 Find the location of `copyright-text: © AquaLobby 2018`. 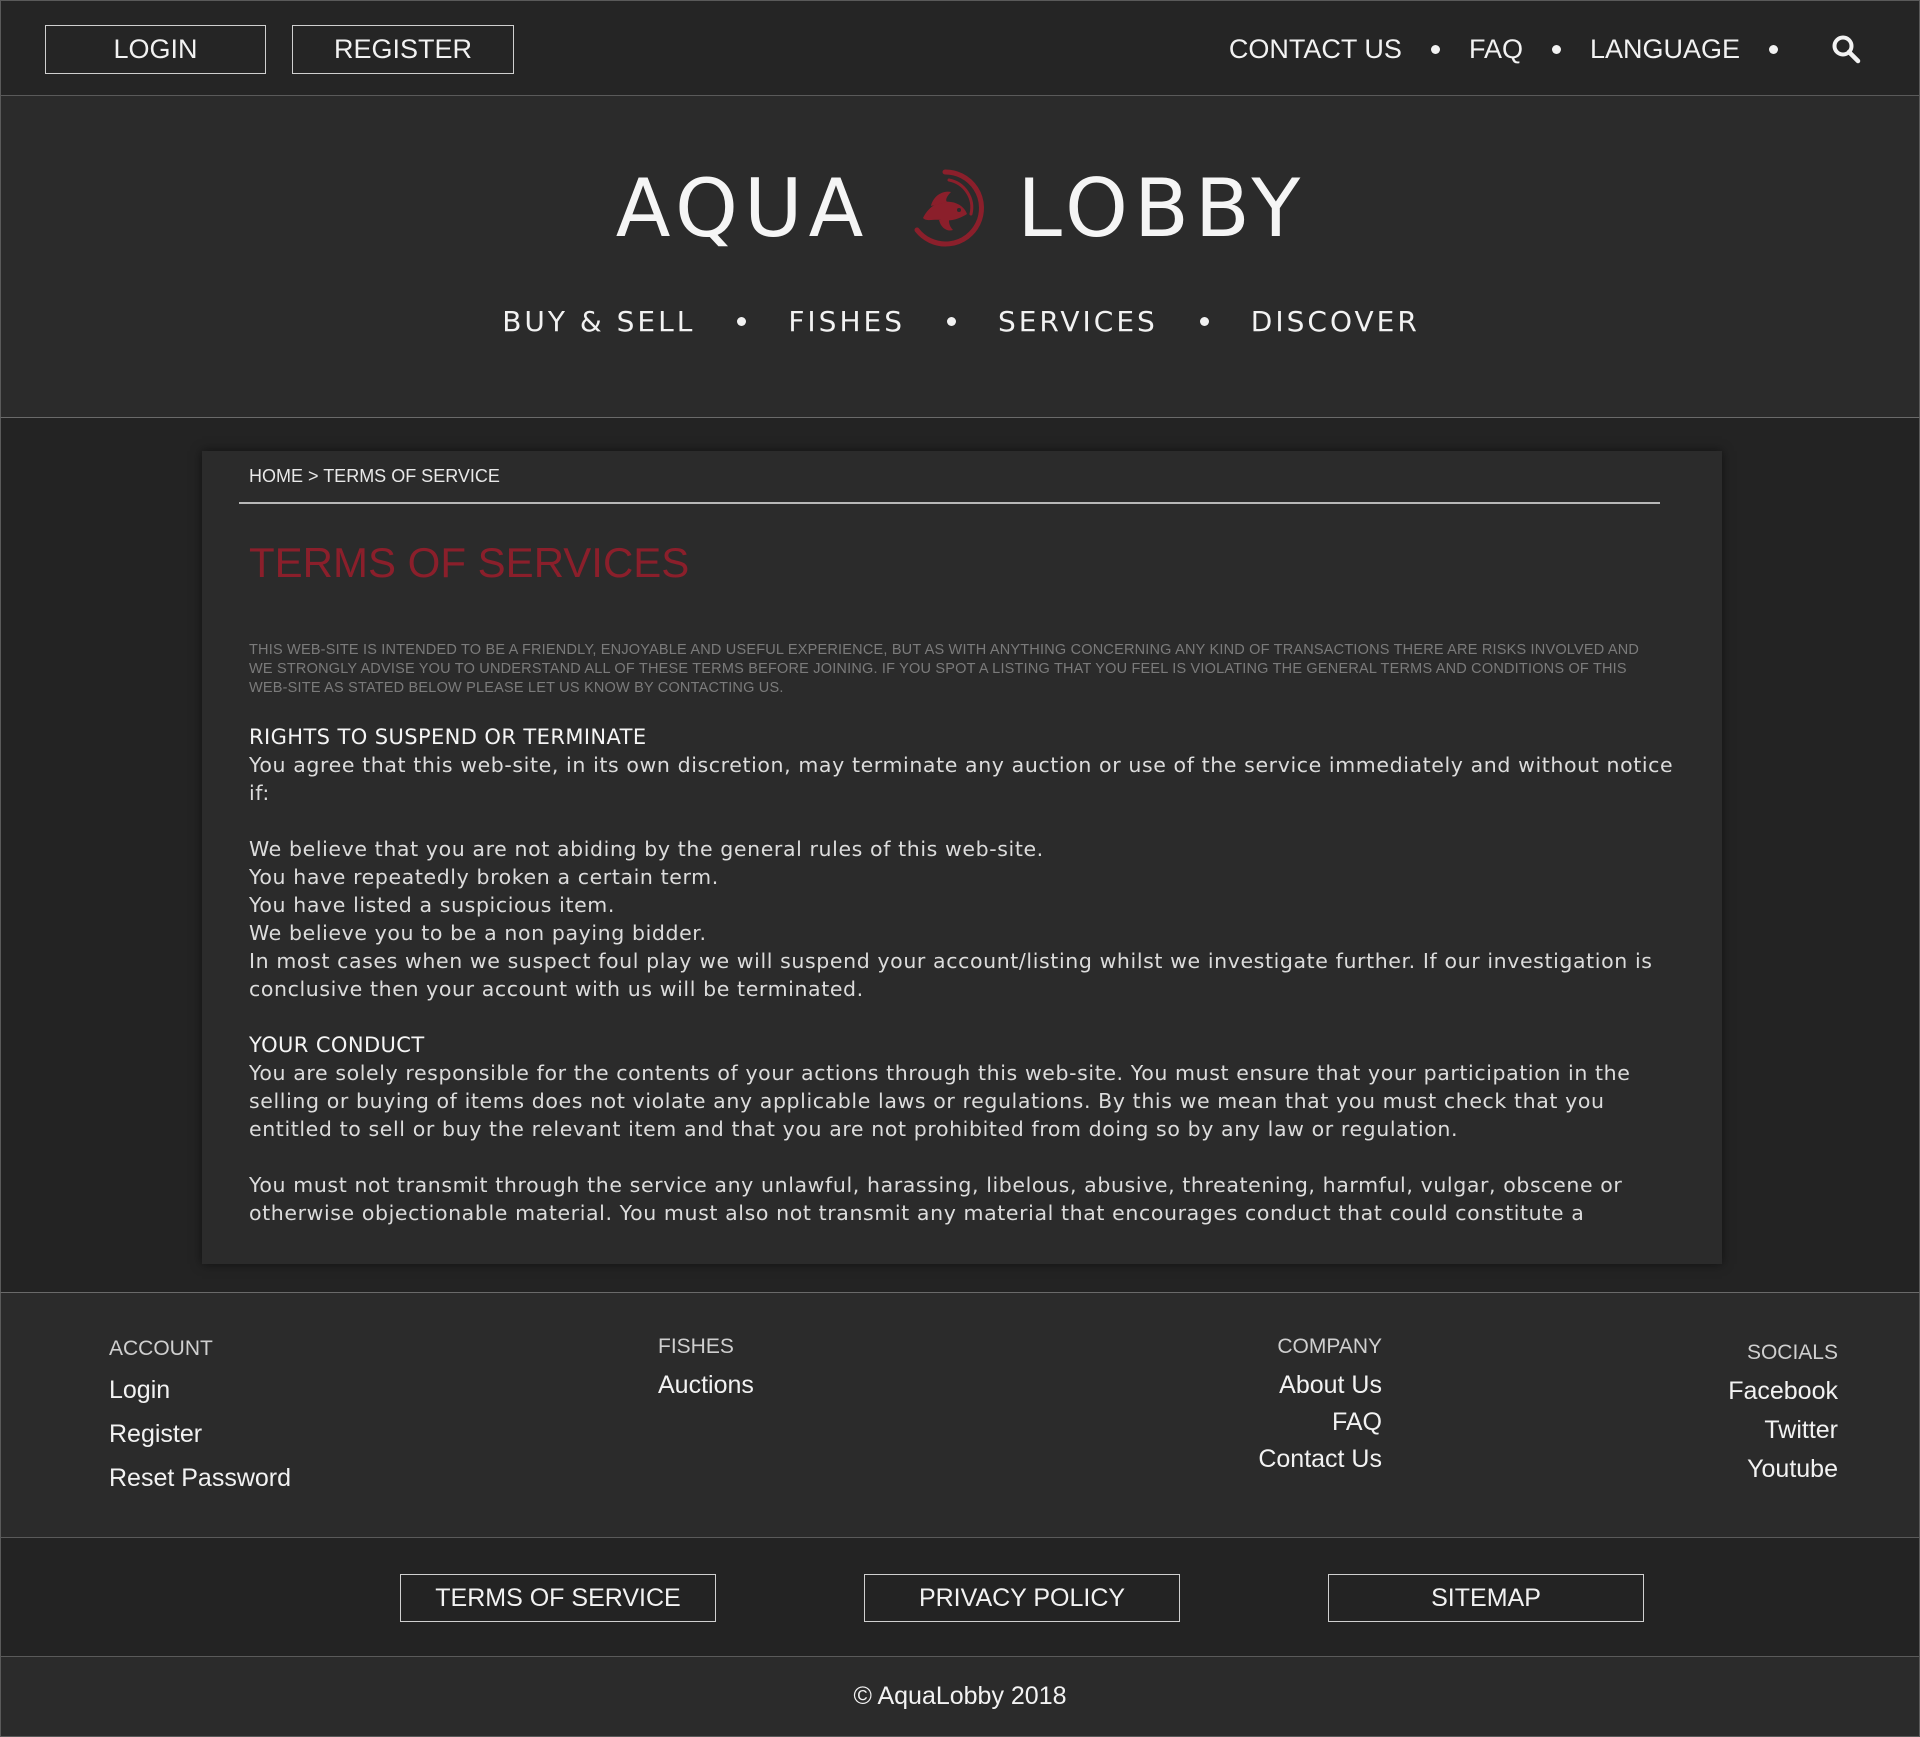

copyright-text: © AquaLobby 2018 is located at coordinates (960, 1696).